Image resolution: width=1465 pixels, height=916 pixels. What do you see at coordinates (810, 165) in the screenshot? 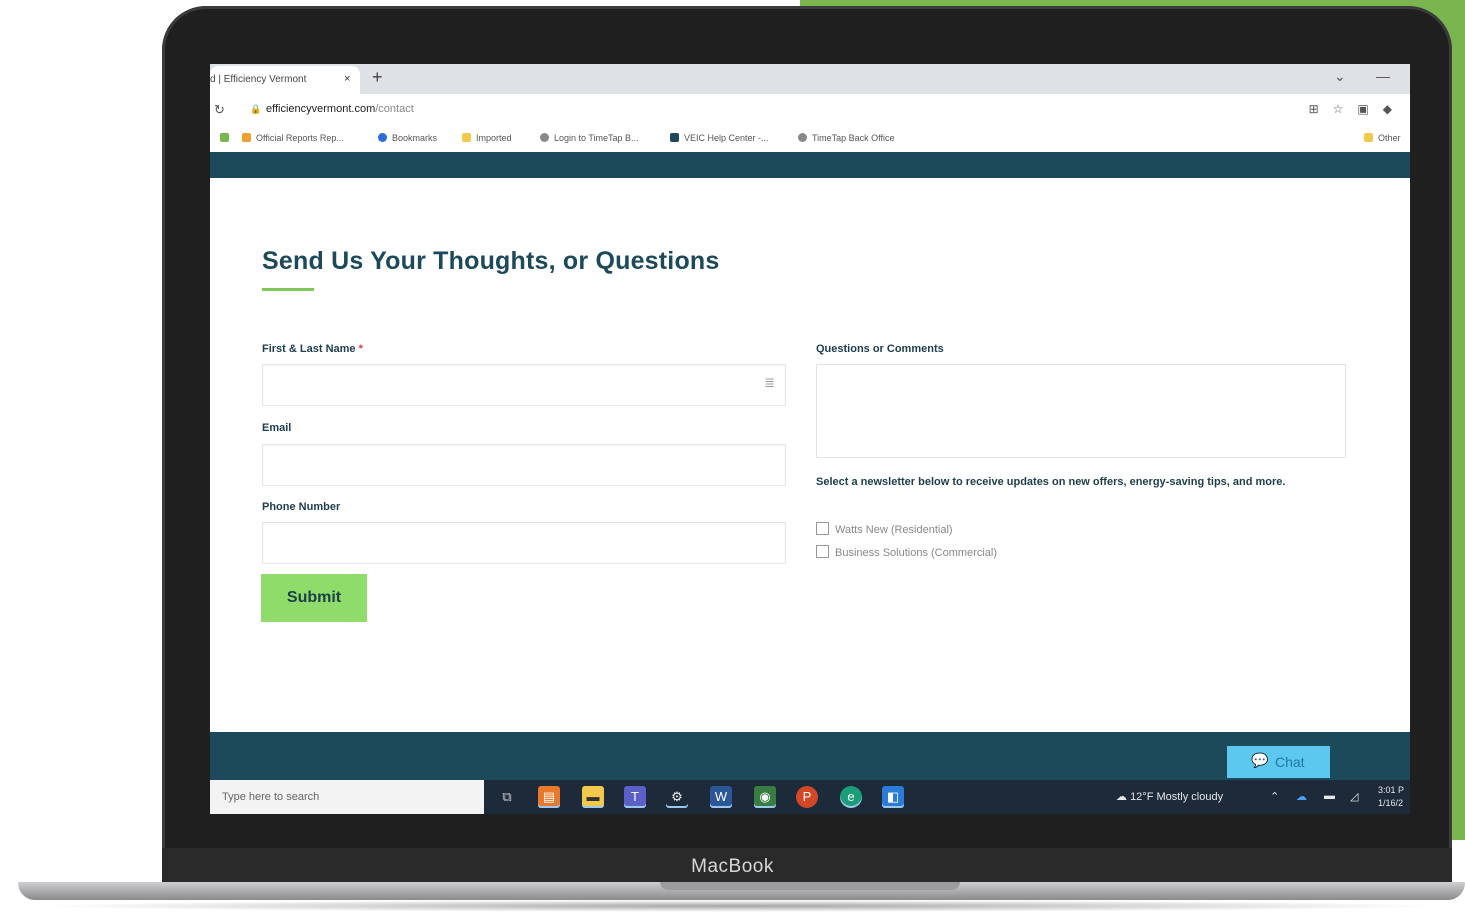
I see `site-header` at bounding box center [810, 165].